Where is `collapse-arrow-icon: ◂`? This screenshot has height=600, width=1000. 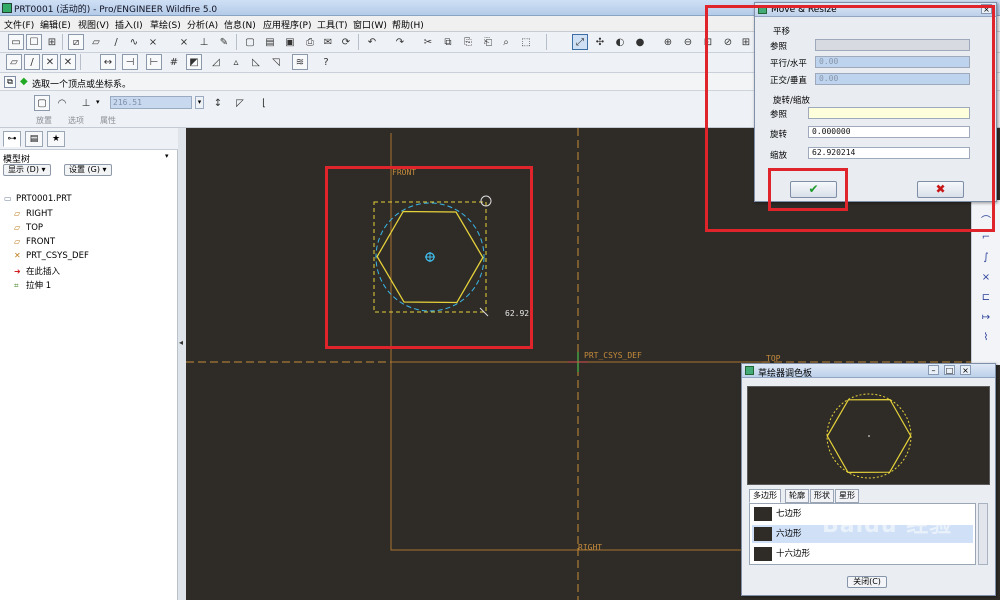 collapse-arrow-icon: ◂ is located at coordinates (181, 342).